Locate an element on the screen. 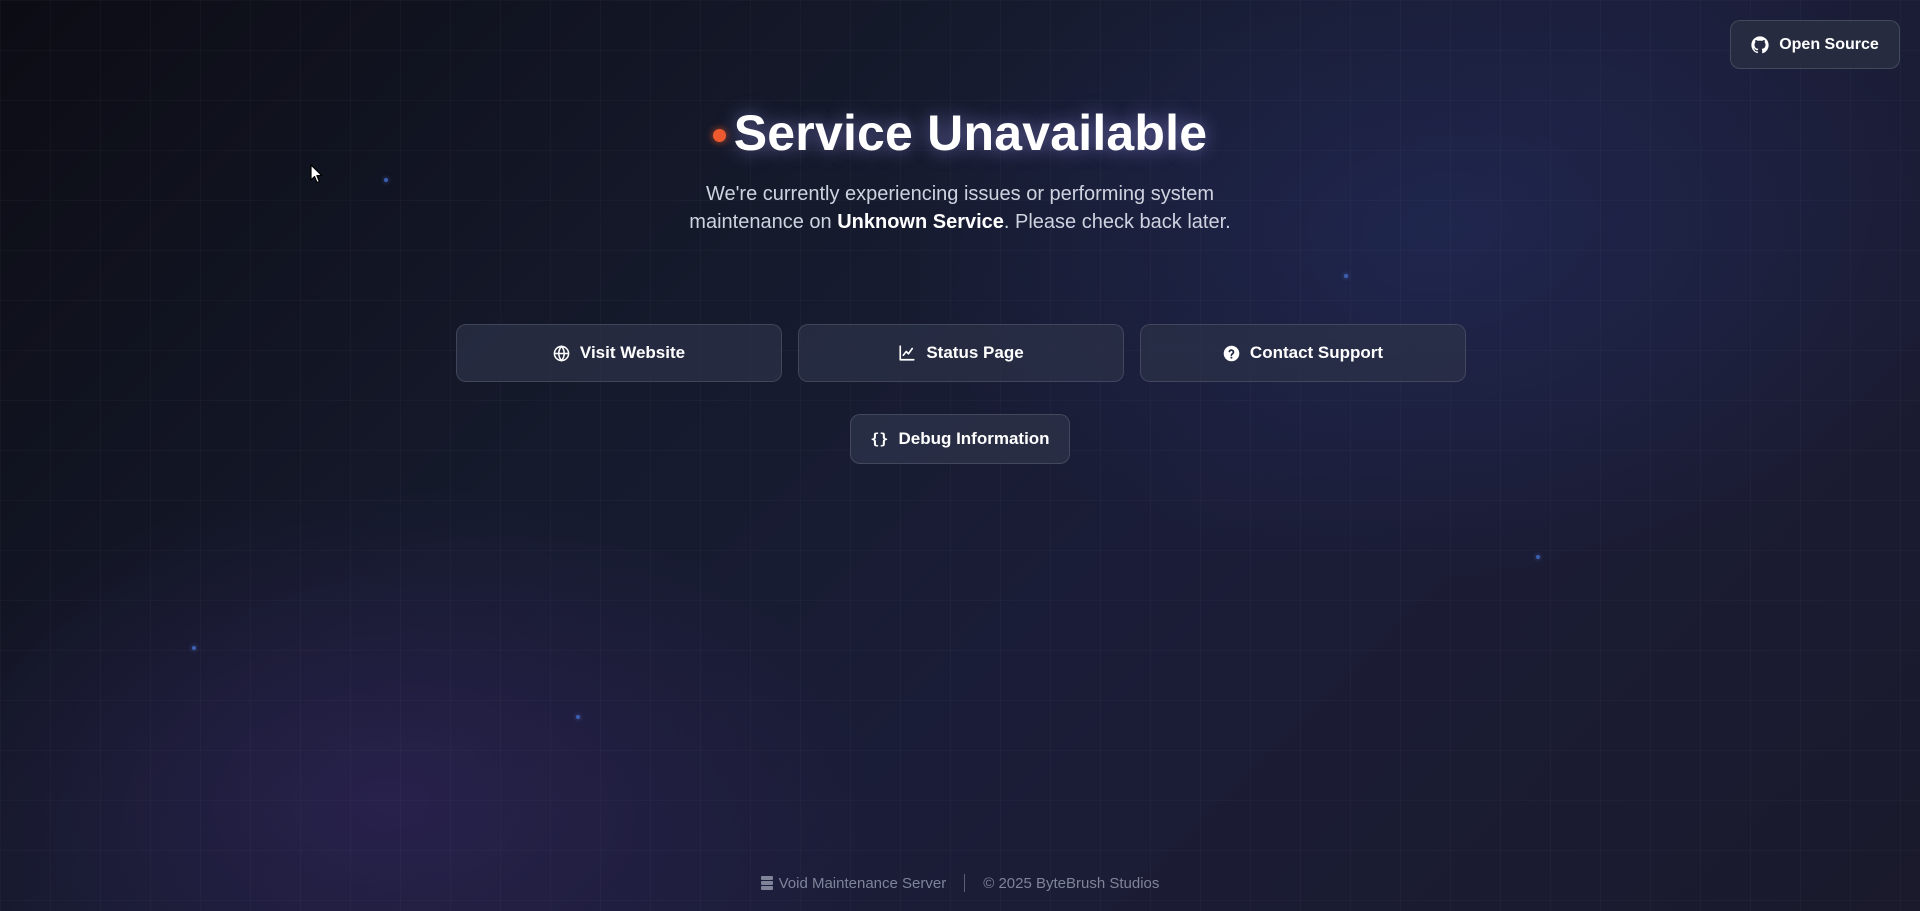 This screenshot has height=911, width=1920. contact-support-button: Contact Support is located at coordinates (1303, 353).